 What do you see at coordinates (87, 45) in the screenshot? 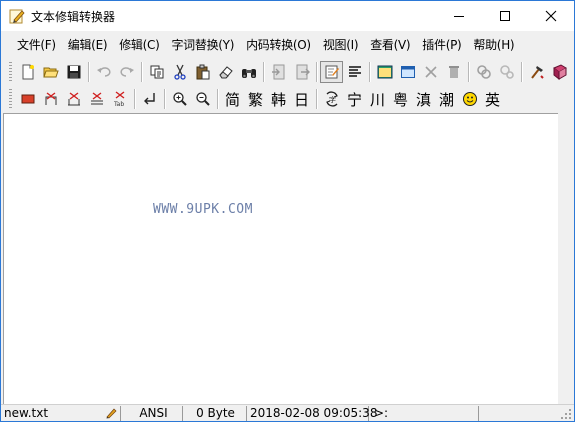
I see `menu-edit: 编辑(E)` at bounding box center [87, 45].